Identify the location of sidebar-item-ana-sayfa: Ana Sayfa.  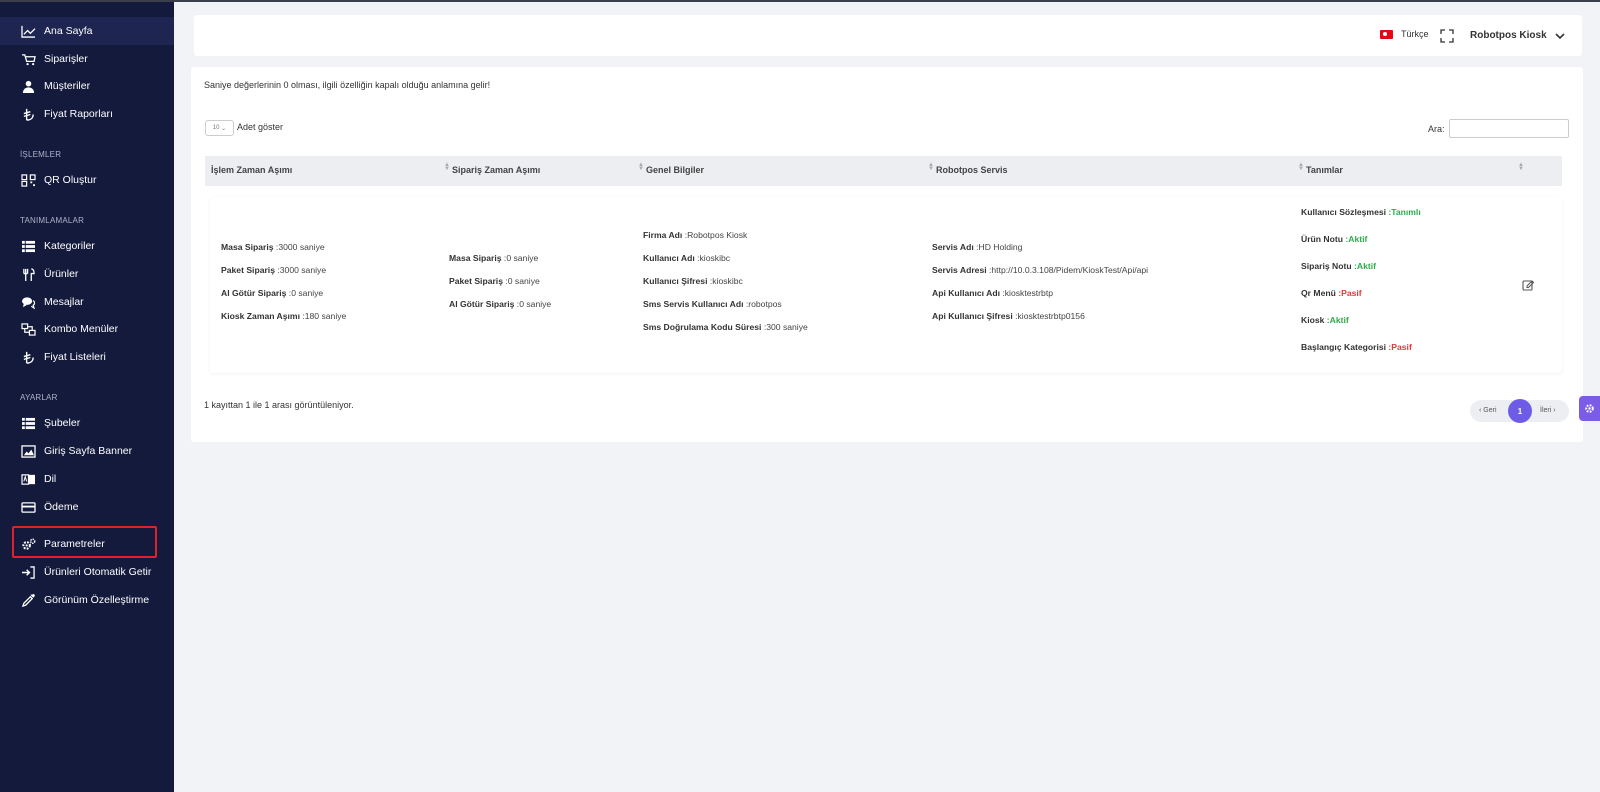
(87, 31).